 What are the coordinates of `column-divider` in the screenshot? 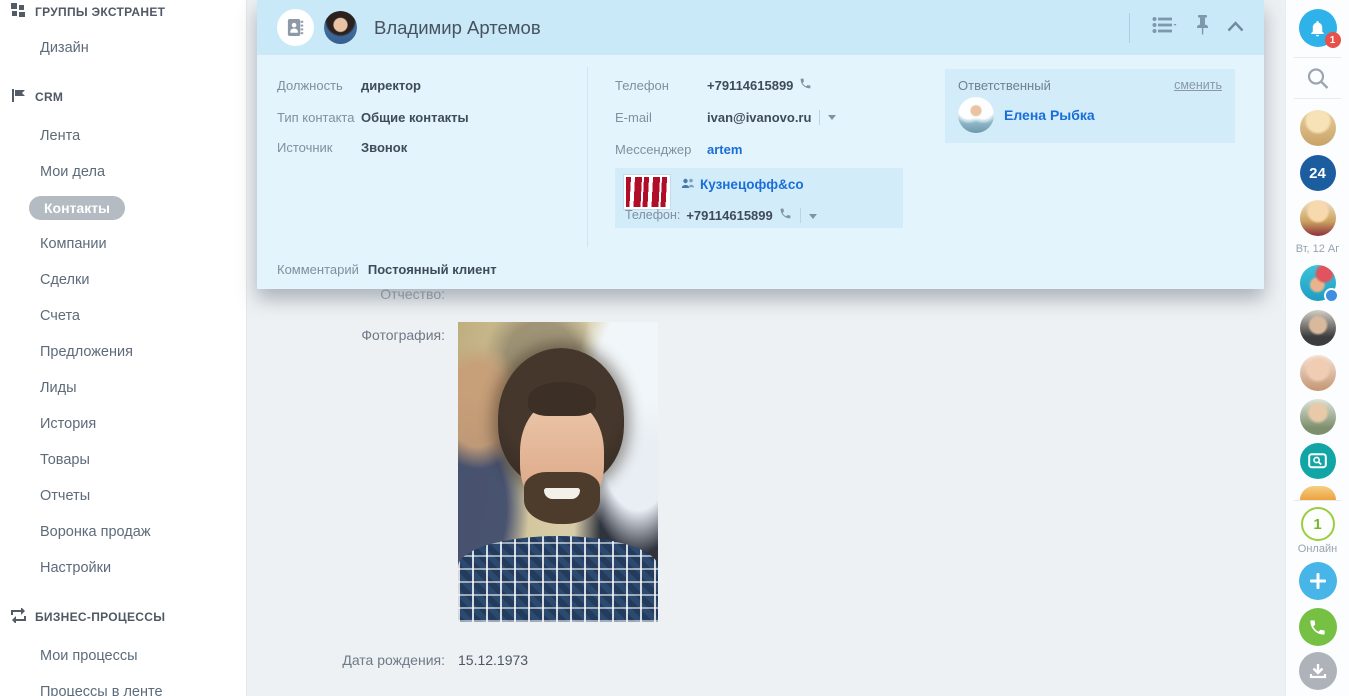 It's located at (587, 157).